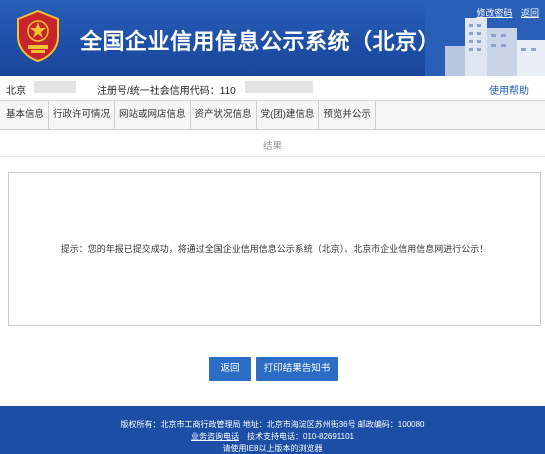  I want to click on footer-contact: 业务咨询电话 技术支持电话：010-82691101, so click(272, 436).